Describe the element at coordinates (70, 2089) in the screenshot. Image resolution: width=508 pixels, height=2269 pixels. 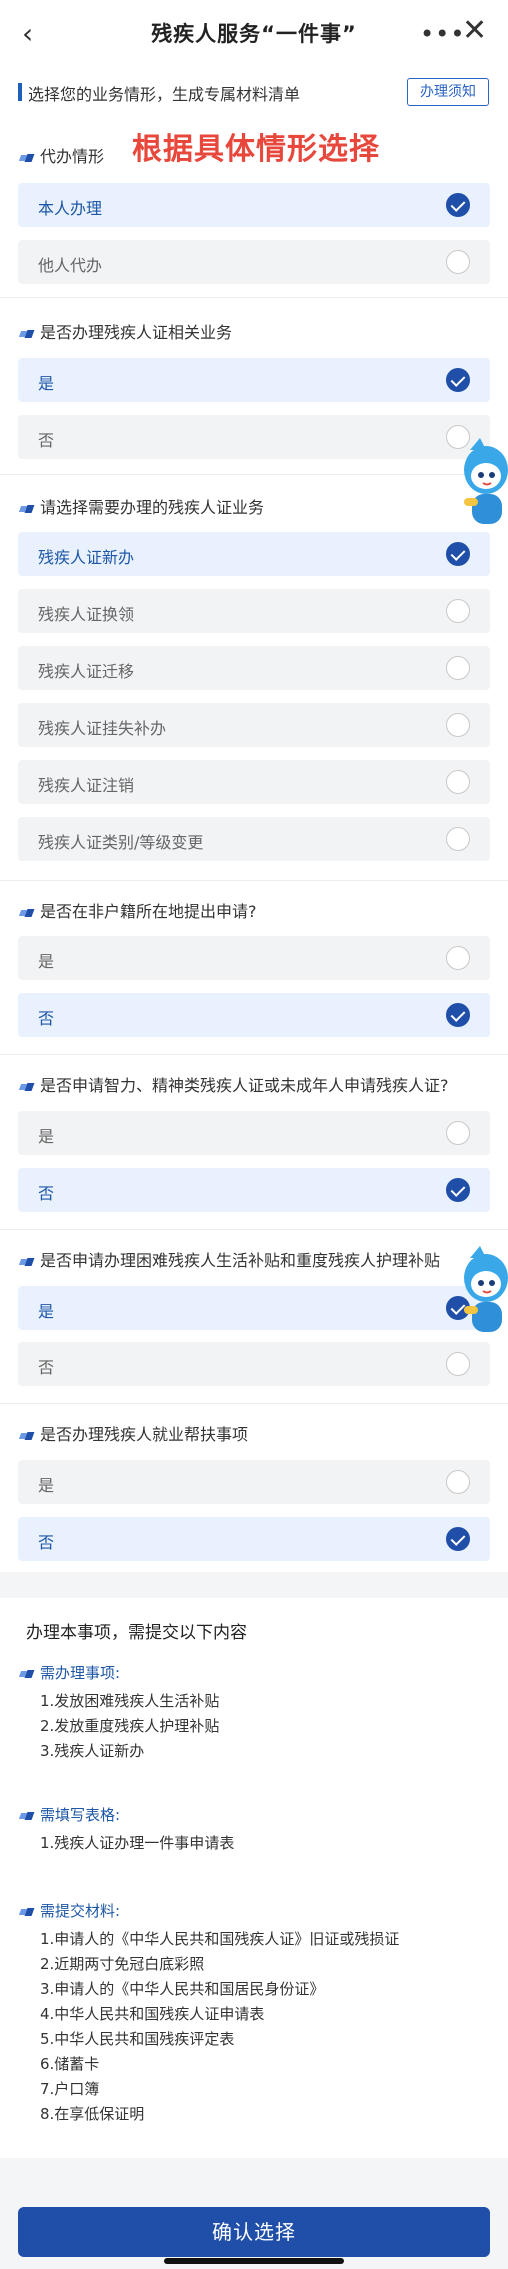
I see `list-item: 7.户口簿` at that location.